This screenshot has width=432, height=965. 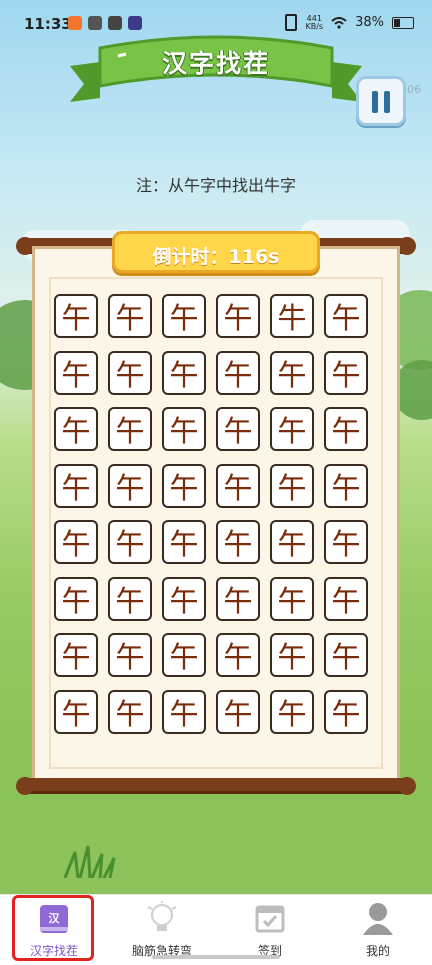 I want to click on status-time: 11:33, so click(x=48, y=24).